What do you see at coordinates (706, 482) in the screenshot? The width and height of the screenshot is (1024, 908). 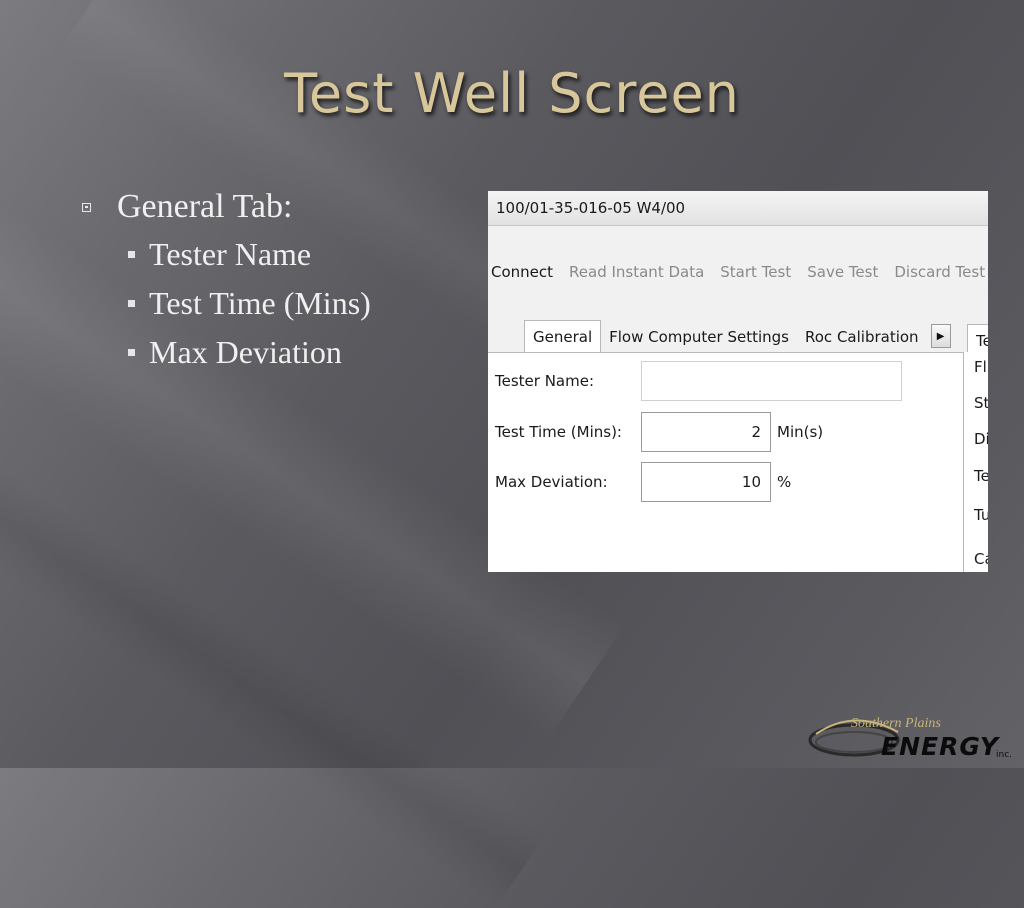 I see `max-deviation-input: 10` at bounding box center [706, 482].